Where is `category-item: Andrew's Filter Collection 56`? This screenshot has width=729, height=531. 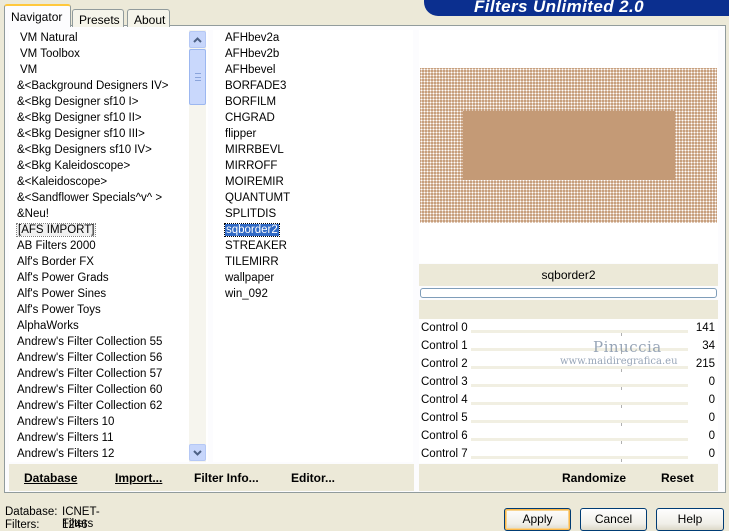 category-item: Andrew's Filter Collection 56 is located at coordinates (99, 358).